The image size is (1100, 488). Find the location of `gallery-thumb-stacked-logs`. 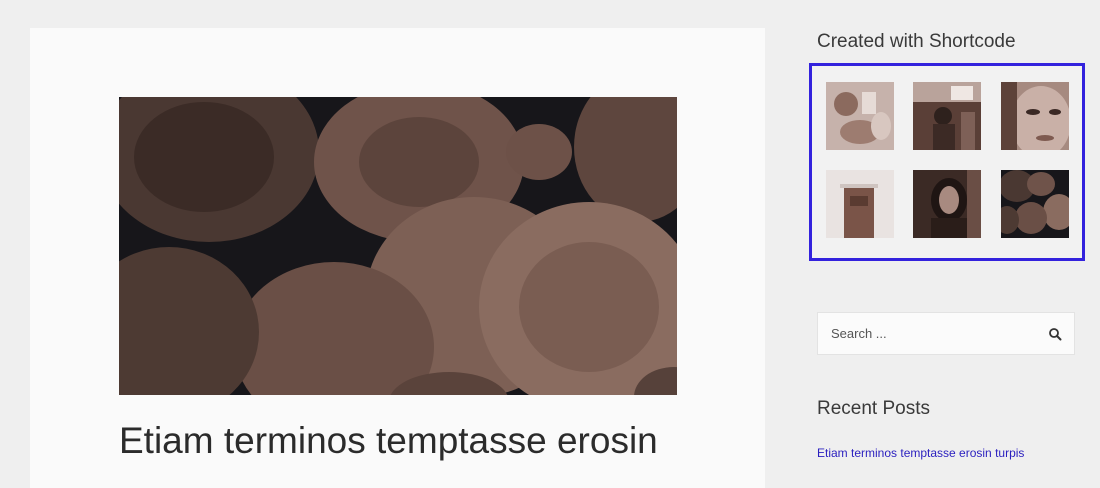

gallery-thumb-stacked-logs is located at coordinates (1035, 204).